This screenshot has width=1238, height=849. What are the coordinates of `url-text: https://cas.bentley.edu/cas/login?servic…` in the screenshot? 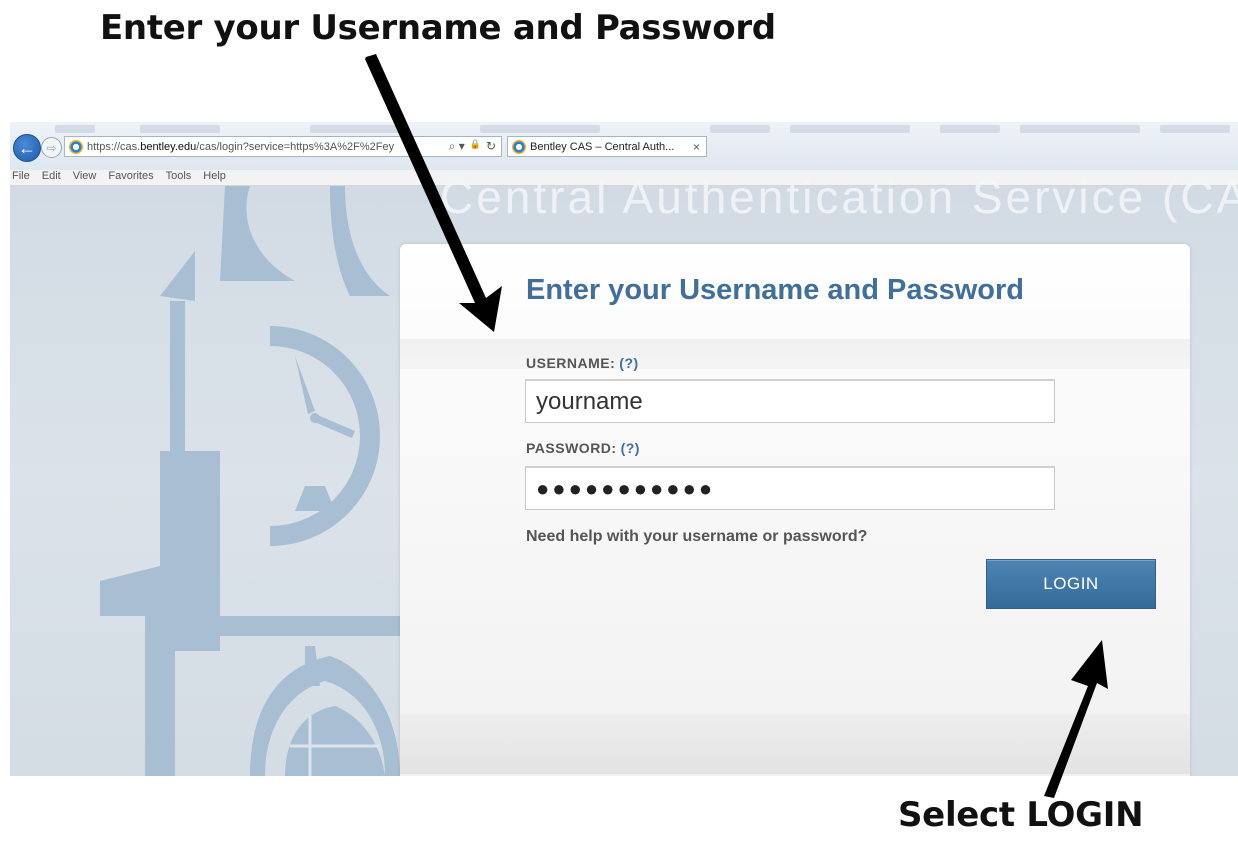 It's located at (240, 147).